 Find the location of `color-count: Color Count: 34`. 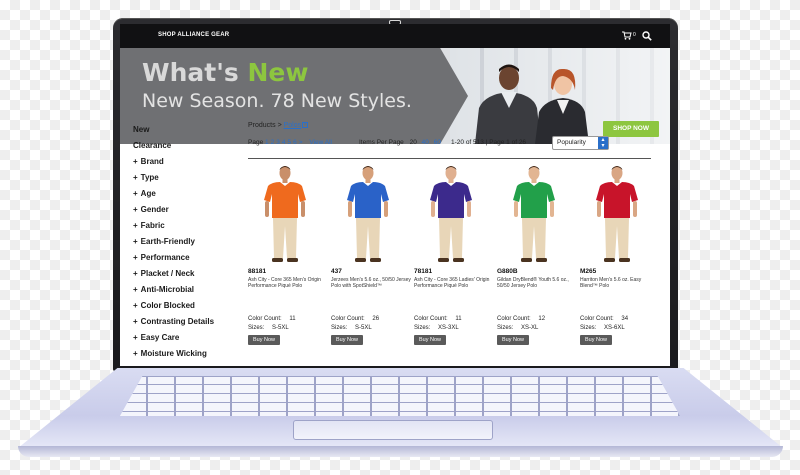

color-count: Color Count: 34 is located at coordinates (604, 319).